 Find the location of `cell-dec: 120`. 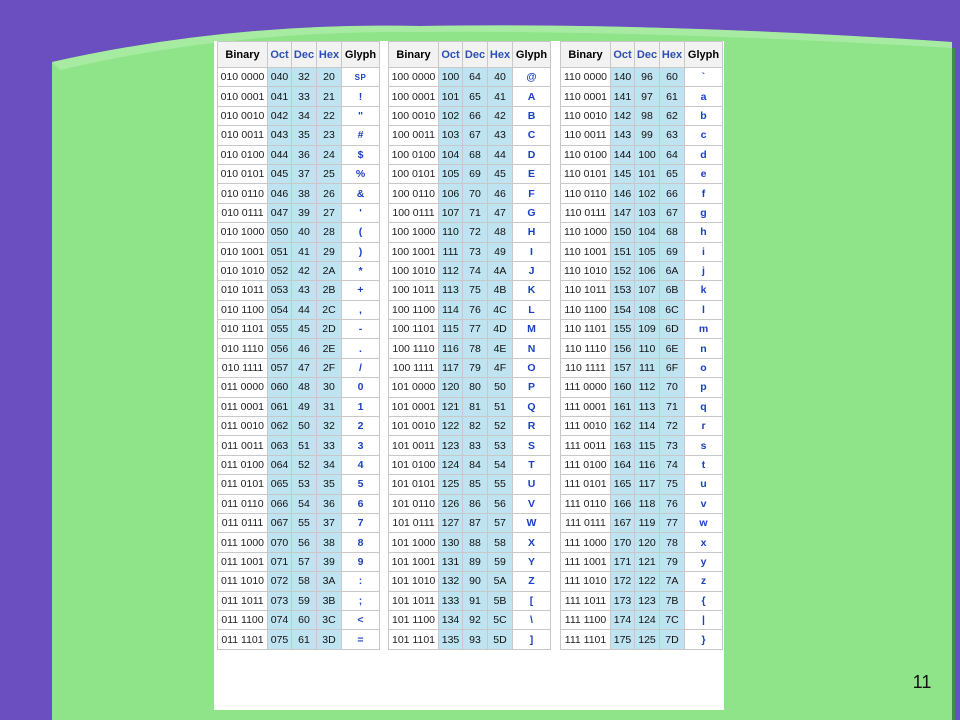

cell-dec: 120 is located at coordinates (647, 542).